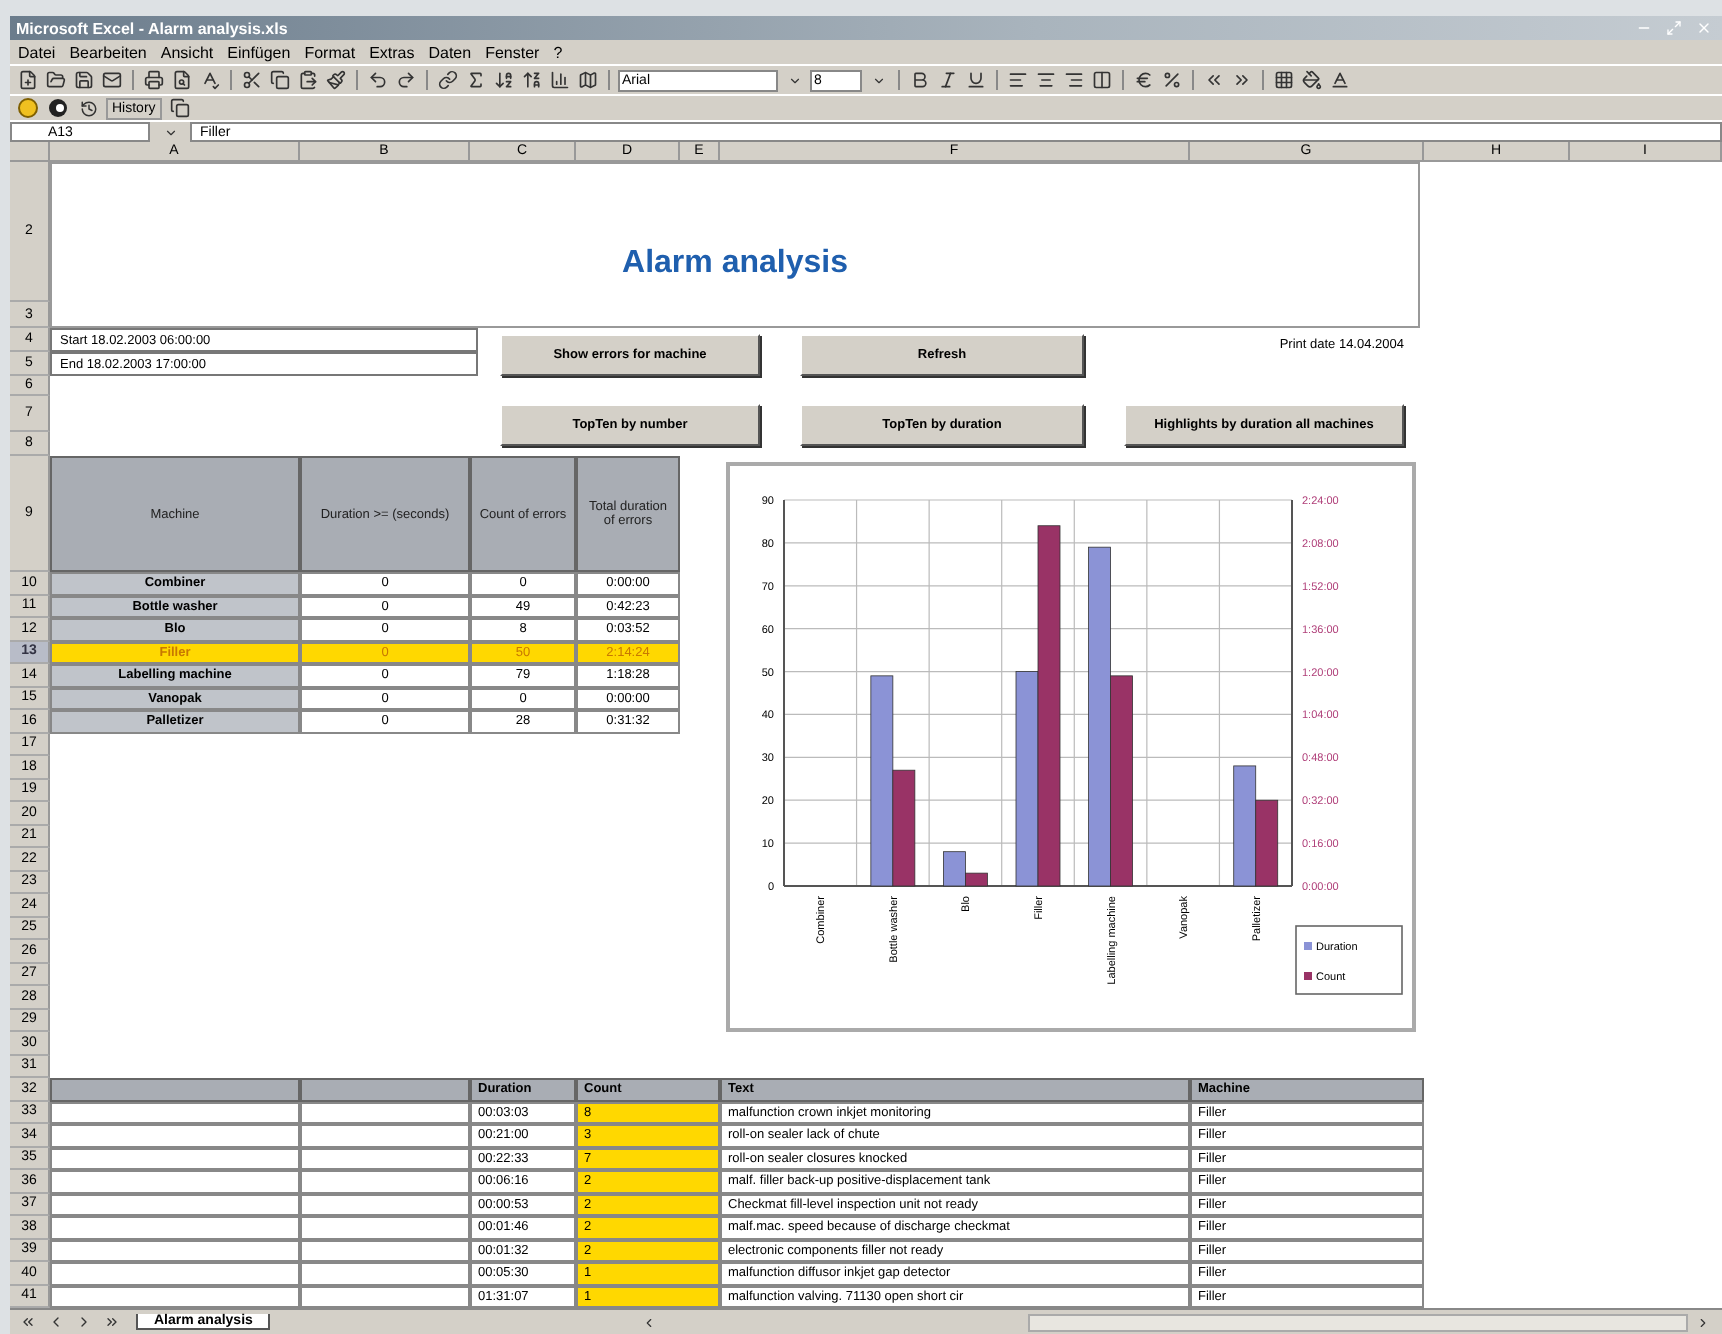  I want to click on font-color-icon, so click(1340, 80).